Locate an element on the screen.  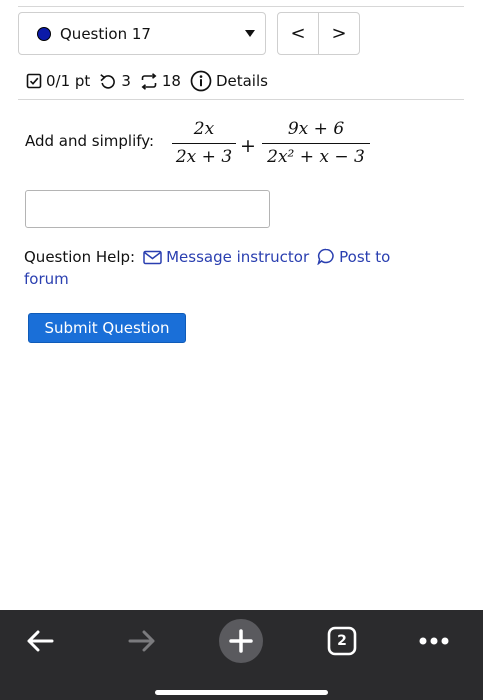
back-button is located at coordinates (40, 641).